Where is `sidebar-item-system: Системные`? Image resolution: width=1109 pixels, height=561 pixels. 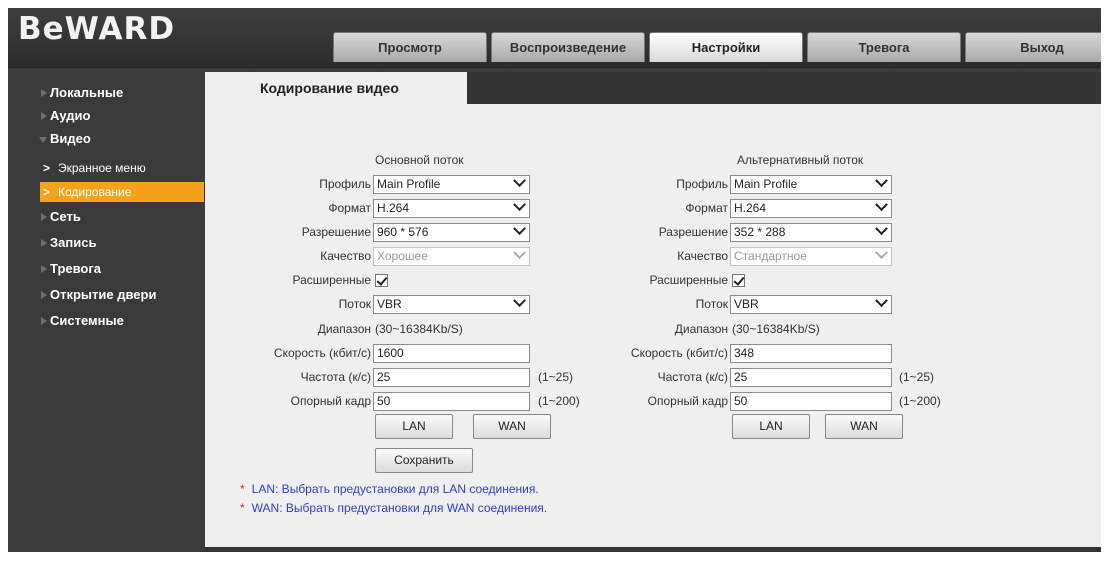 sidebar-item-system: Системные is located at coordinates (106, 321).